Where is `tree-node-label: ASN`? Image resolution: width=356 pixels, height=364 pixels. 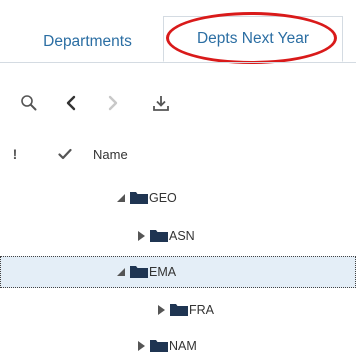 tree-node-label: ASN is located at coordinates (182, 236).